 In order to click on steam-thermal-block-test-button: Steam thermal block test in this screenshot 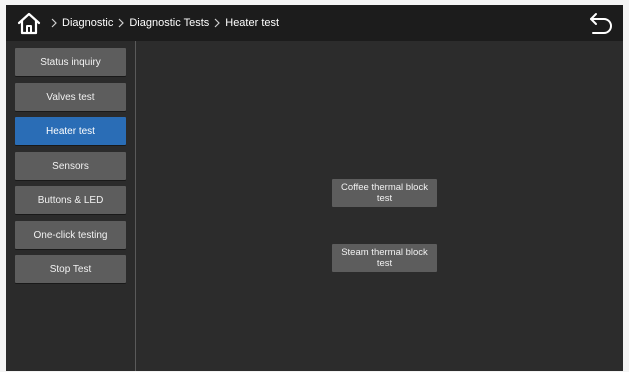, I will do `click(384, 258)`.